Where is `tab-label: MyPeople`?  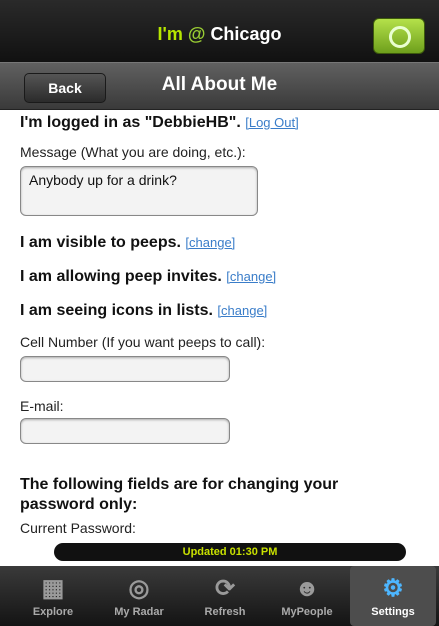
tab-label: MyPeople is located at coordinates (307, 612).